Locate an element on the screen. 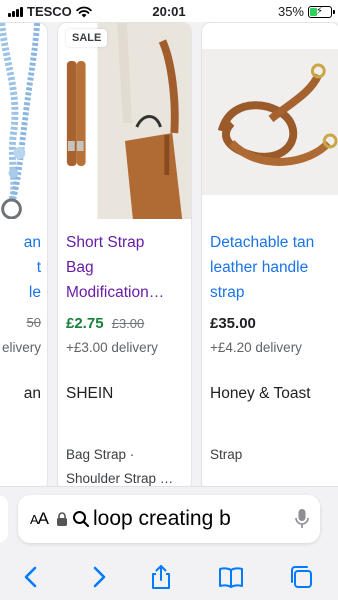 Image resolution: width=338 pixels, height=600 pixels. bookmarks-icon is located at coordinates (231, 577).